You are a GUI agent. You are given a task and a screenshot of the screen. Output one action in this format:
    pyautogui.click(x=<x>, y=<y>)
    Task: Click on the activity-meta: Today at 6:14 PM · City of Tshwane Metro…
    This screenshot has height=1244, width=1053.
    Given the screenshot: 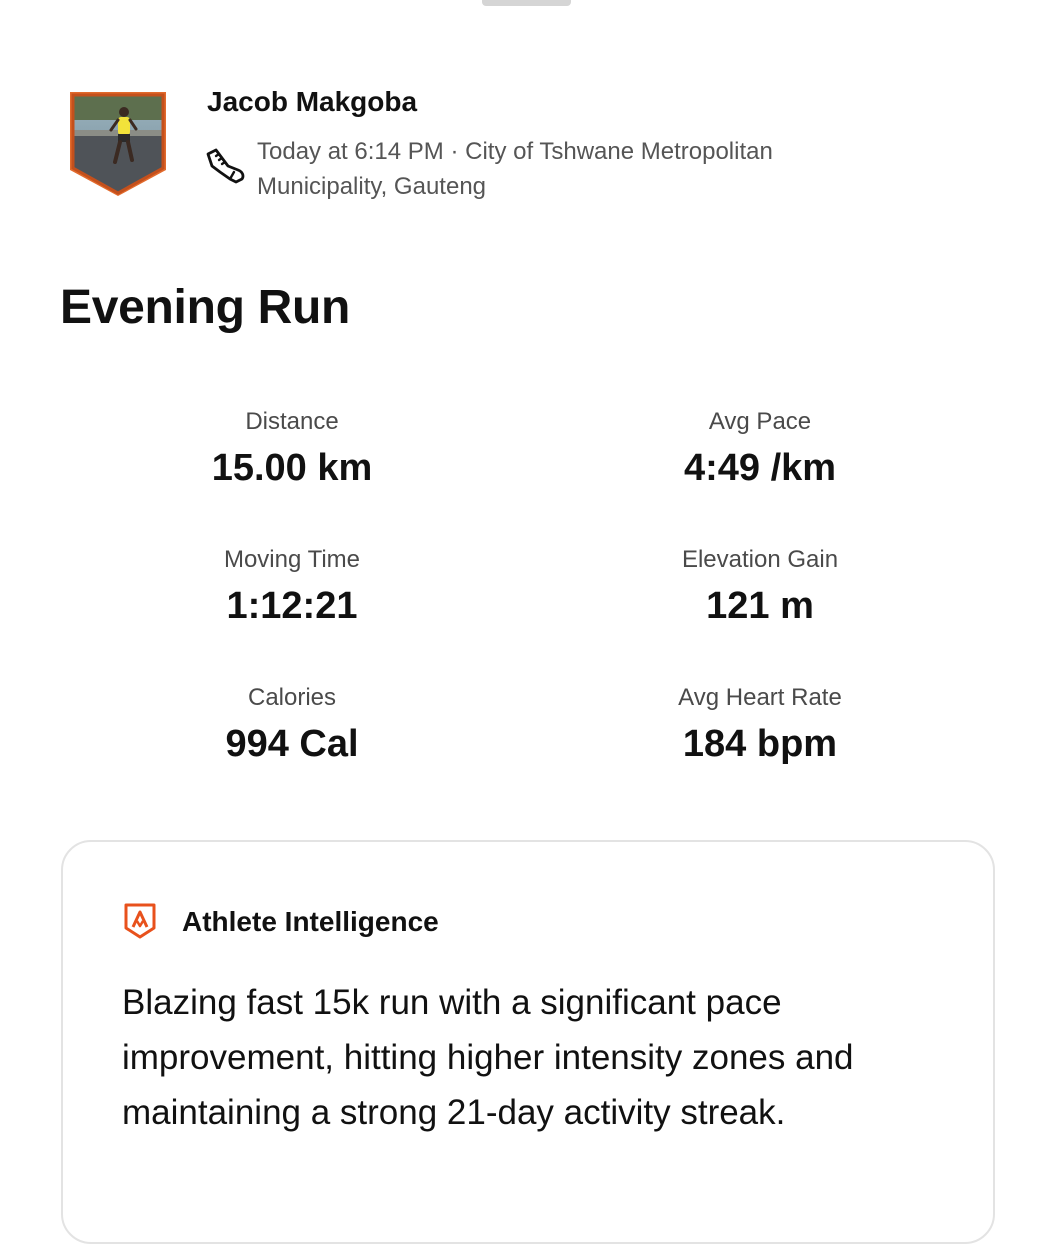 What is the action you would take?
    pyautogui.click(x=577, y=169)
    